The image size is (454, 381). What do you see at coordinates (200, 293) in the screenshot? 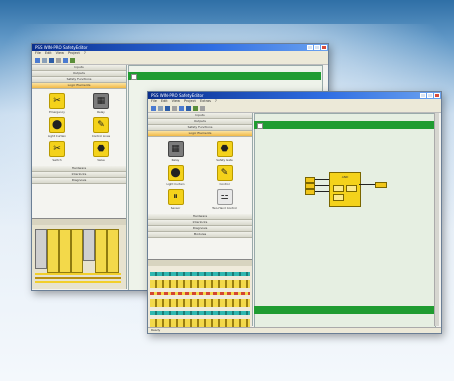
I see `hw-row-red` at bounding box center [200, 293].